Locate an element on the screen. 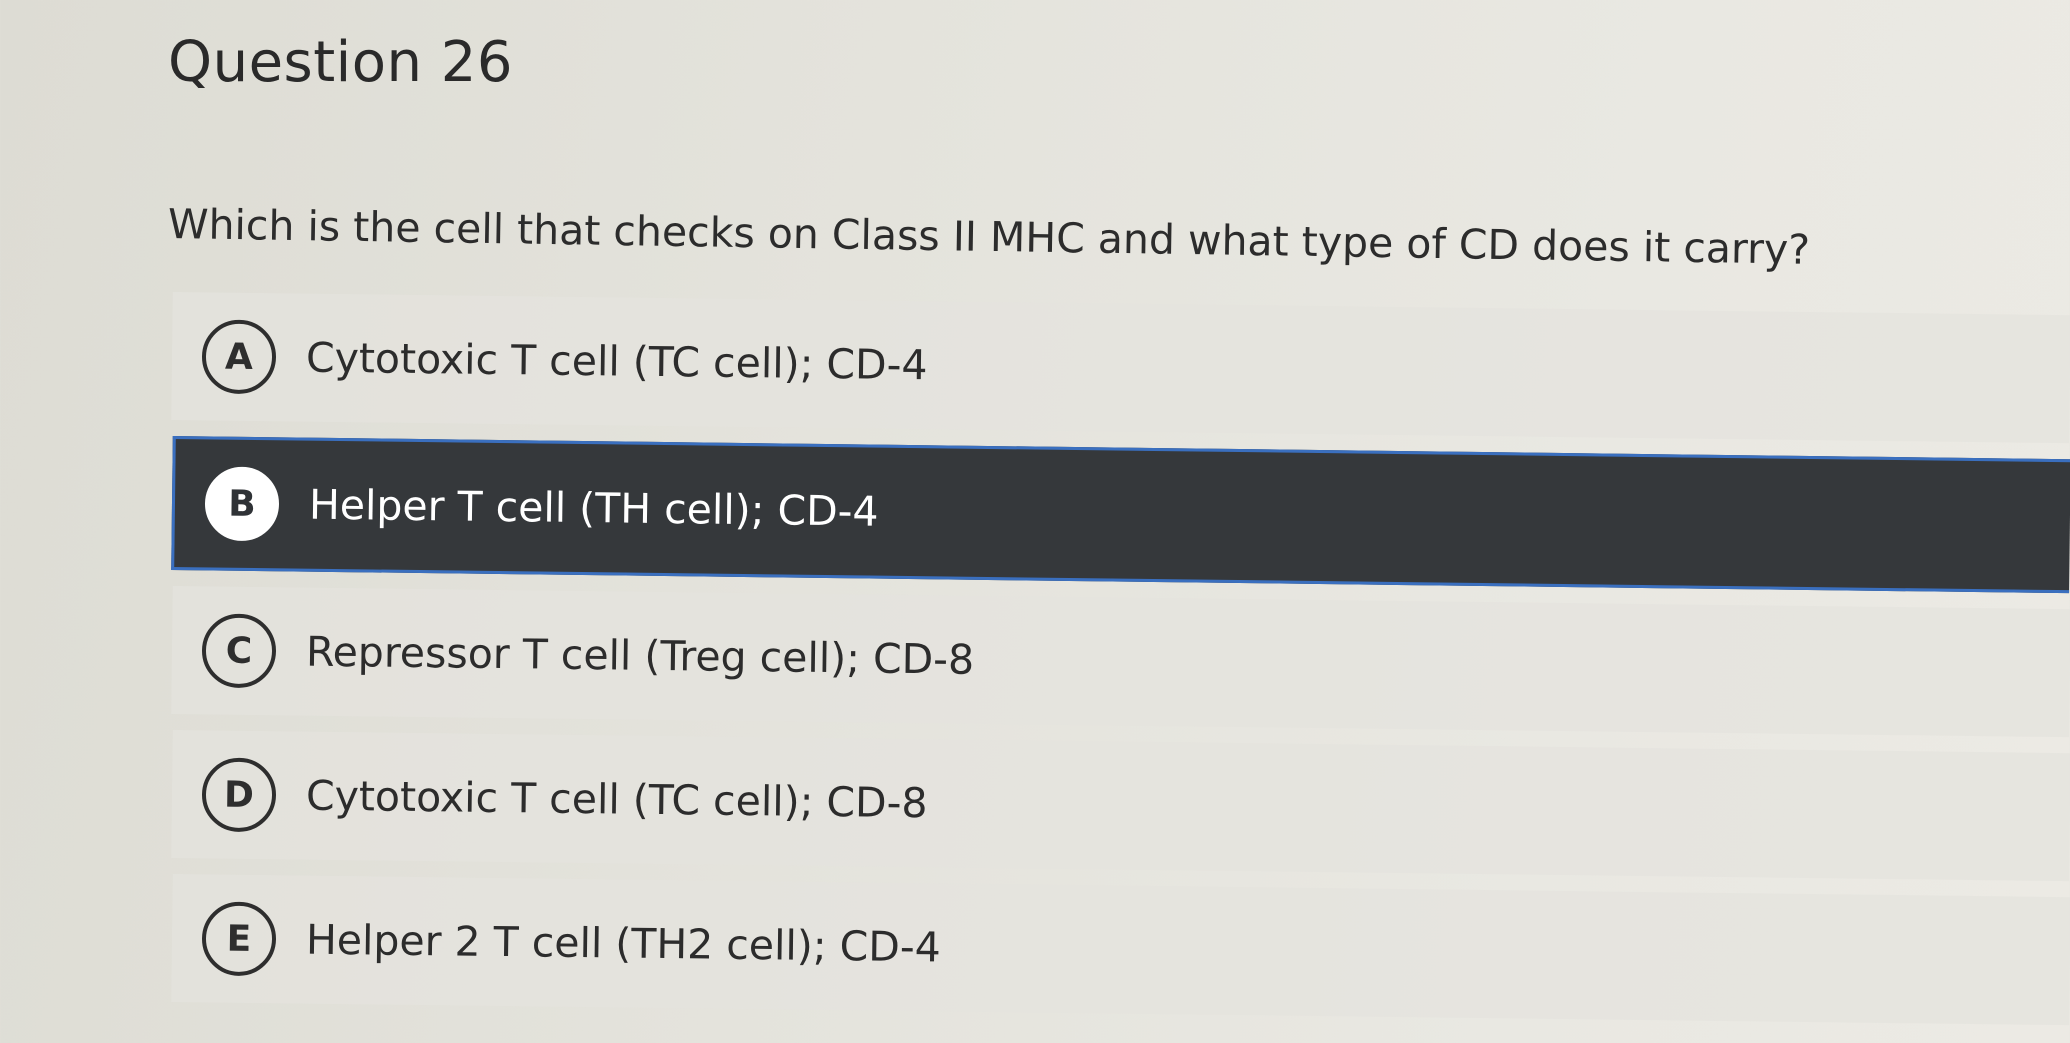 Image resolution: width=2070 pixels, height=1043 pixels. answer-option-a: A Cytotoxic T cell (TC cell); CD-4 is located at coordinates (1120, 368).